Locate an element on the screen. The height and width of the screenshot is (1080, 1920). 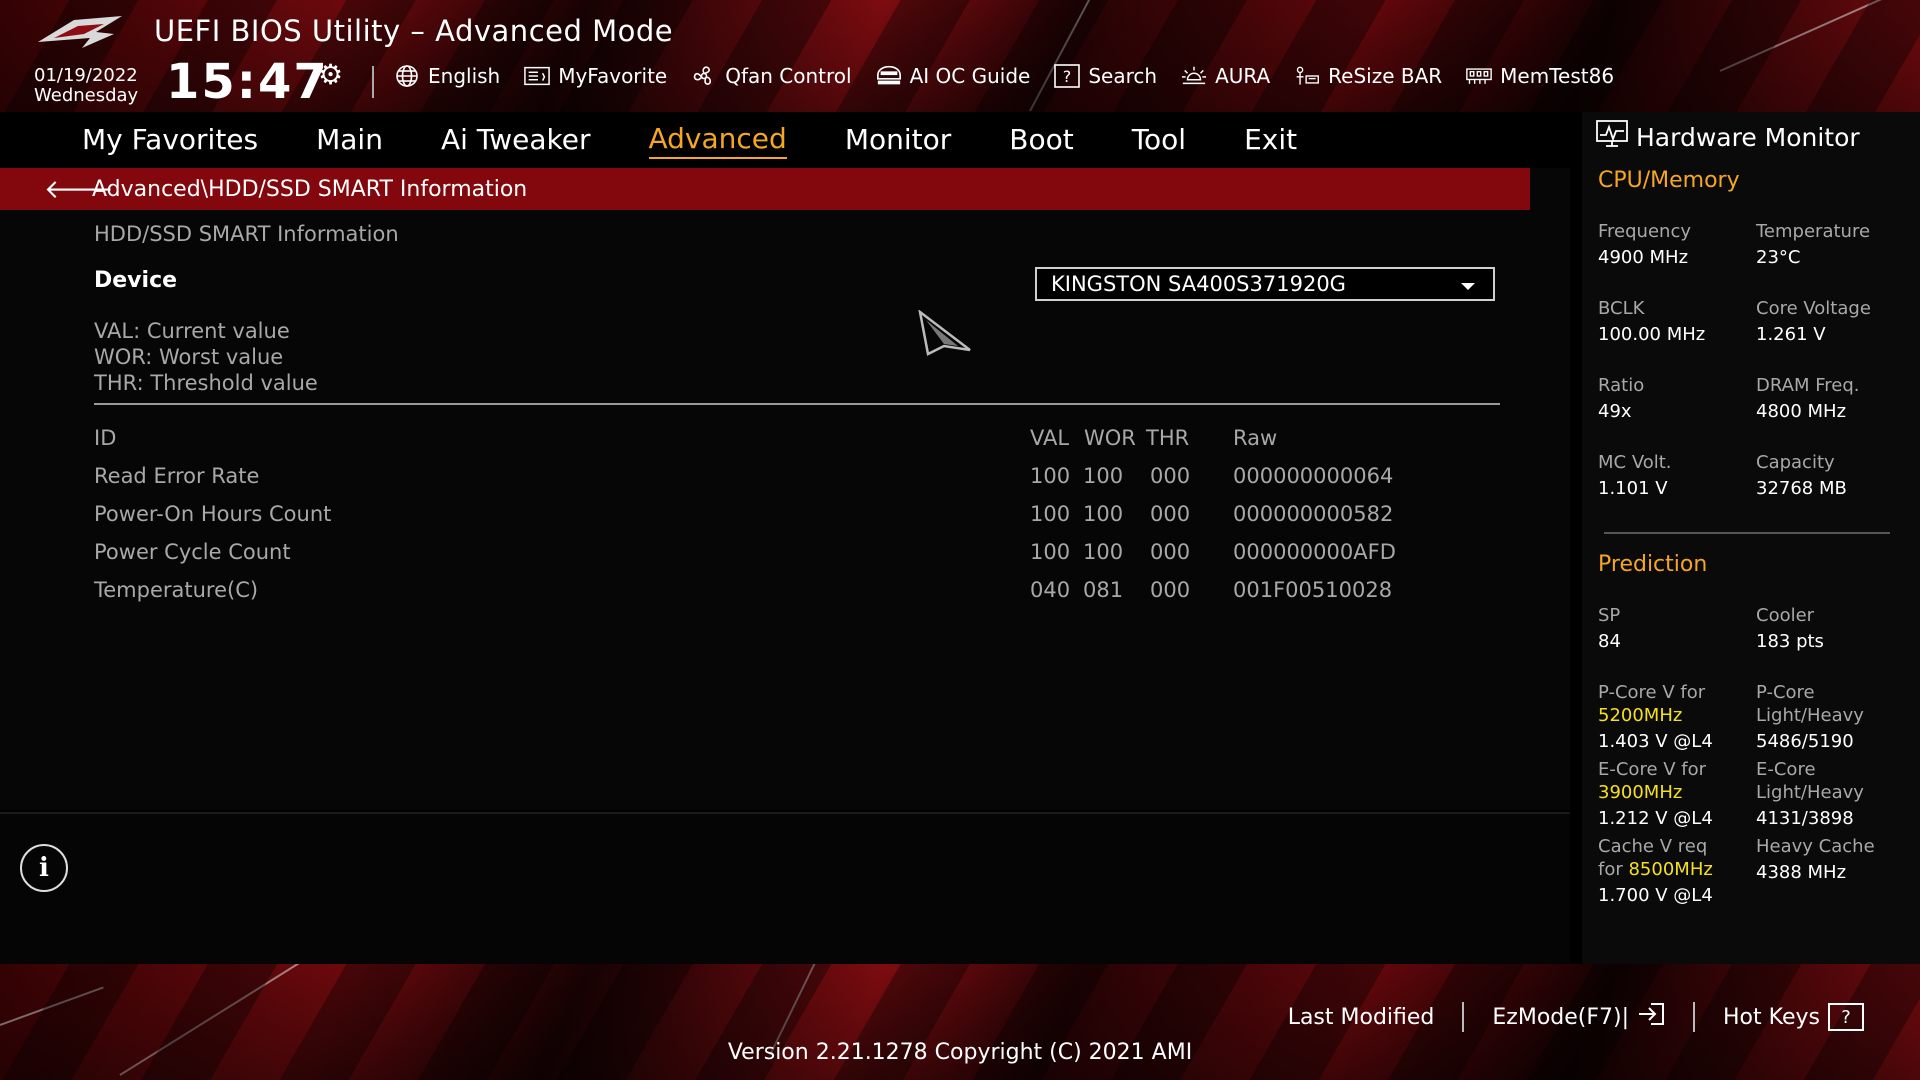
tab-monitor: Monitor is located at coordinates (898, 140).